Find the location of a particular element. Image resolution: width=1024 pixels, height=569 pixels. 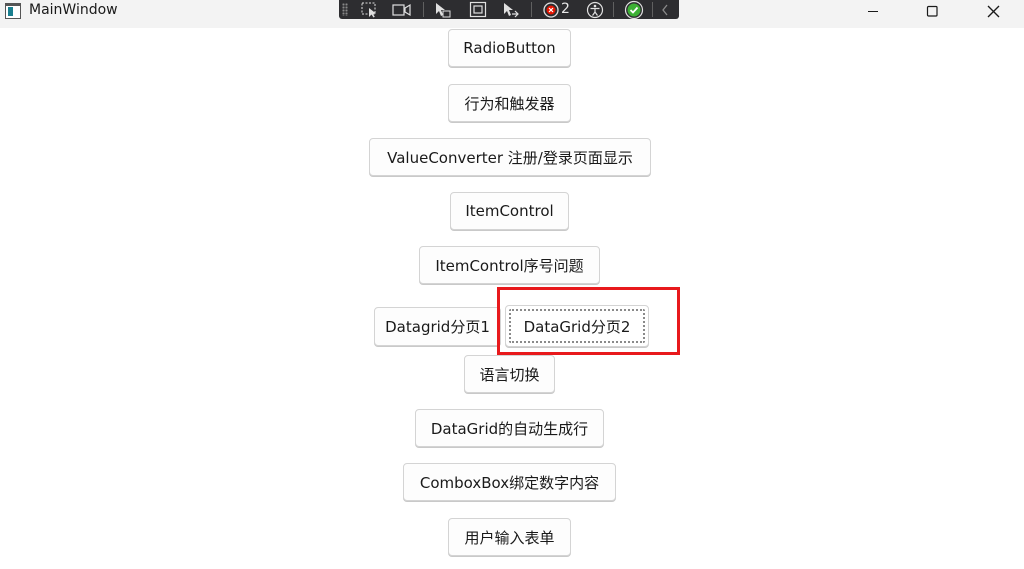

window-title: MainWindow is located at coordinates (73, 10).